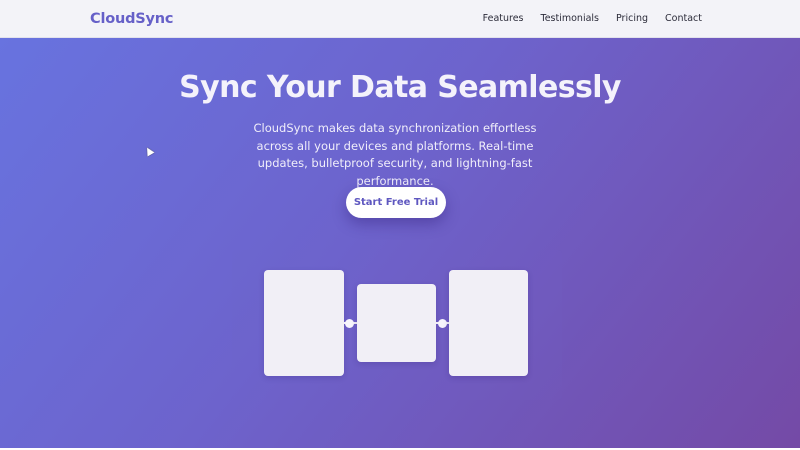  I want to click on nav-link-contact: Contact, so click(683, 18).